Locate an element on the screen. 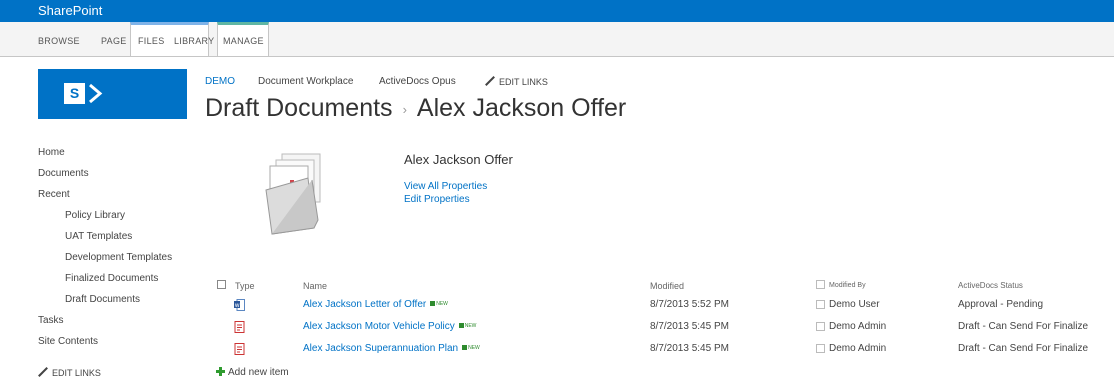 The image size is (1114, 379). column-header-type: Type is located at coordinates (245, 286).